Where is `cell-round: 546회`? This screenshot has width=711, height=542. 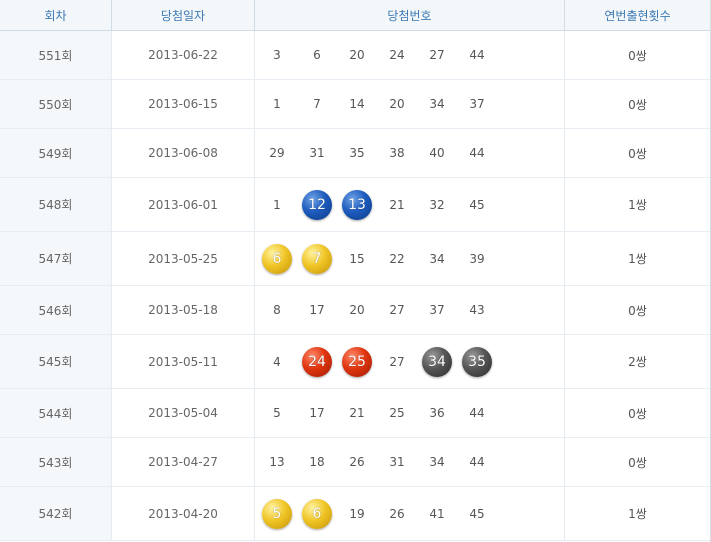
cell-round: 546회 is located at coordinates (56, 310).